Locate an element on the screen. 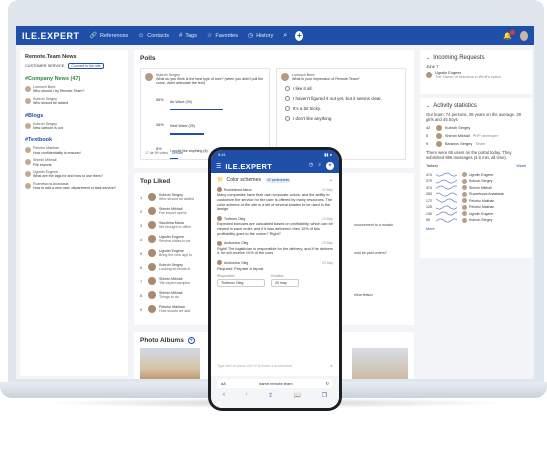  entry-text: New cartoon is out is located at coordinates (48, 128).